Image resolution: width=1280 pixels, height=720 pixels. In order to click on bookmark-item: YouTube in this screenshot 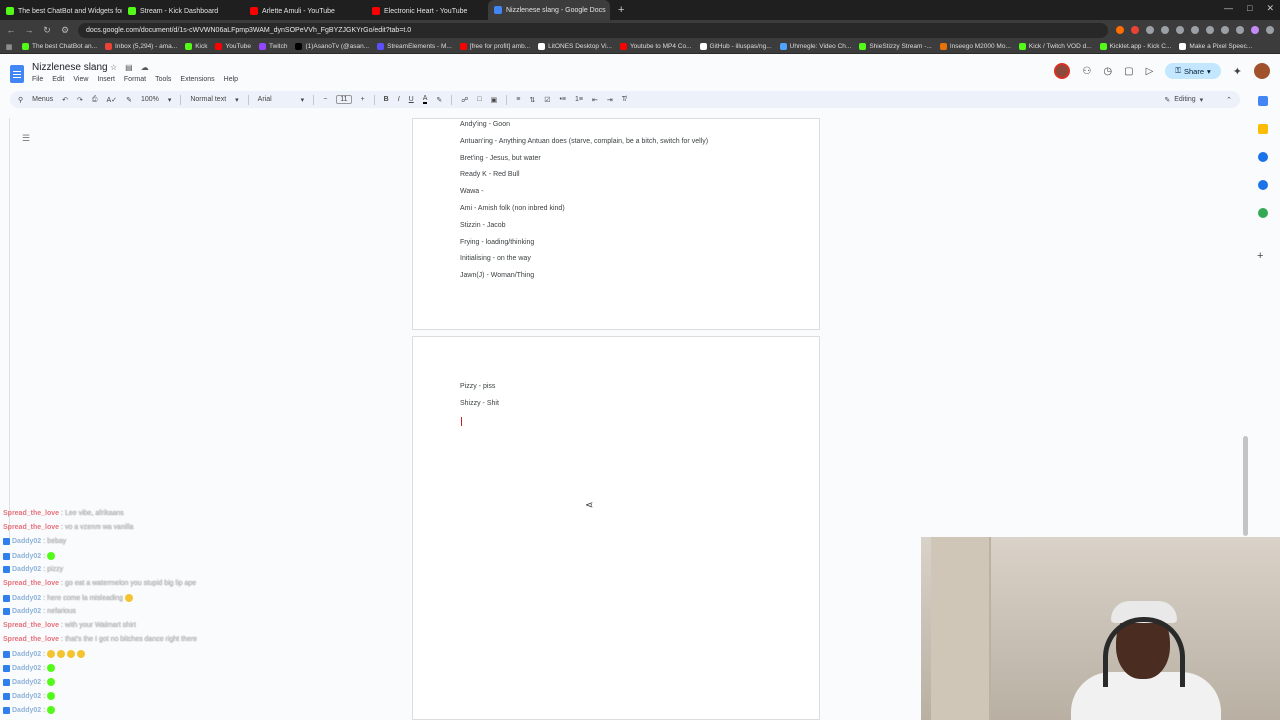, I will do `click(233, 46)`.